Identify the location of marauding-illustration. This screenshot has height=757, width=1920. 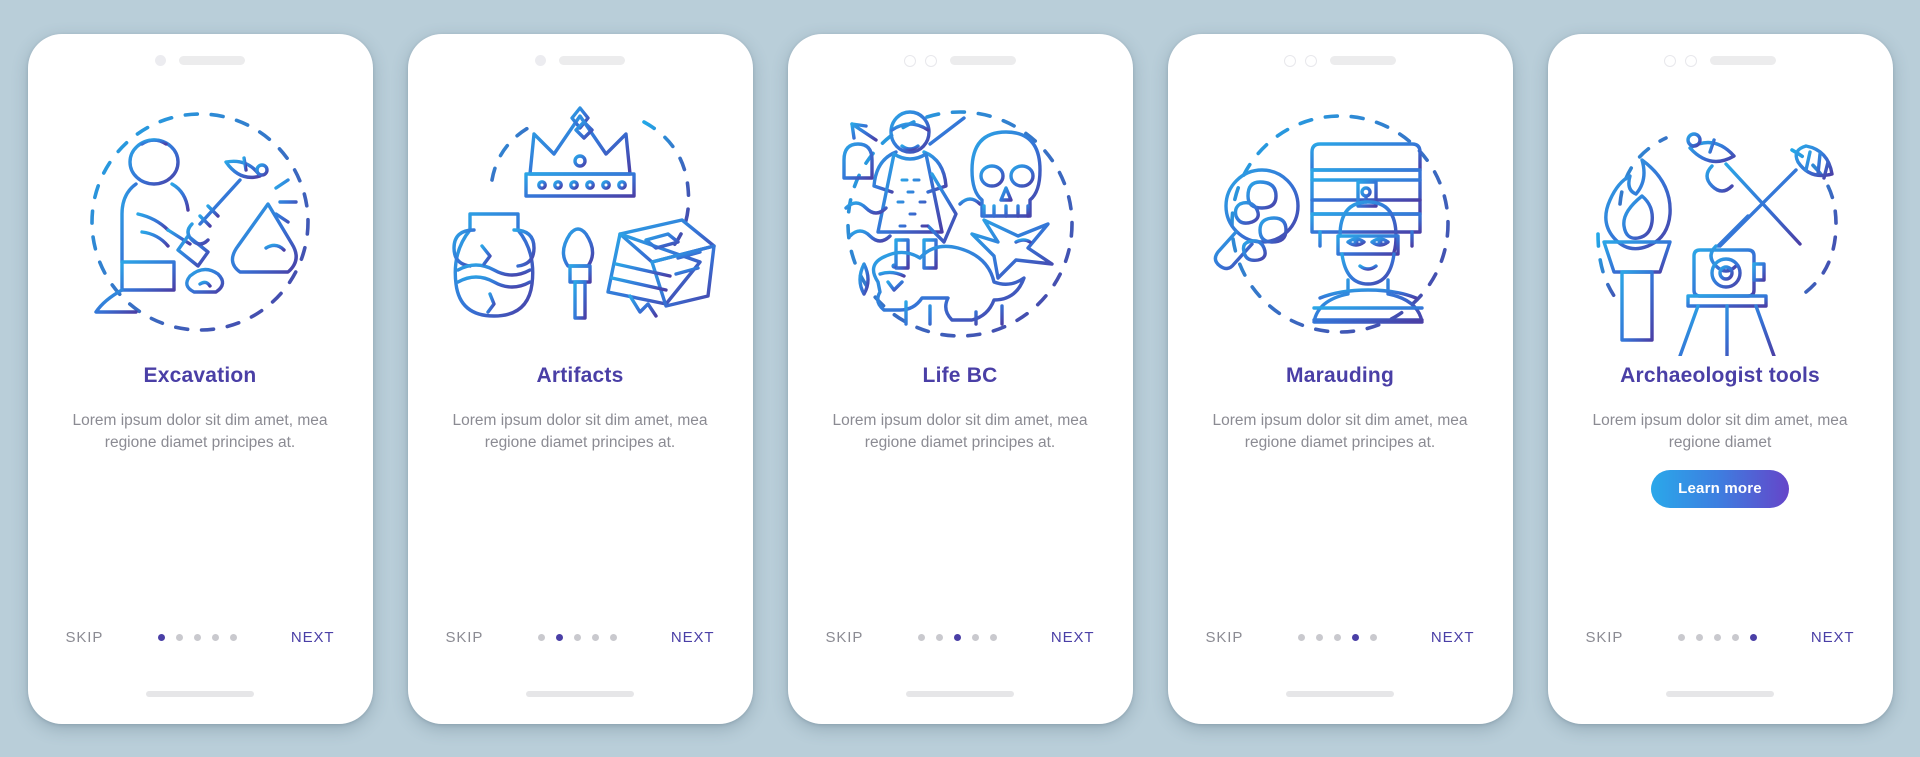
(1340, 220).